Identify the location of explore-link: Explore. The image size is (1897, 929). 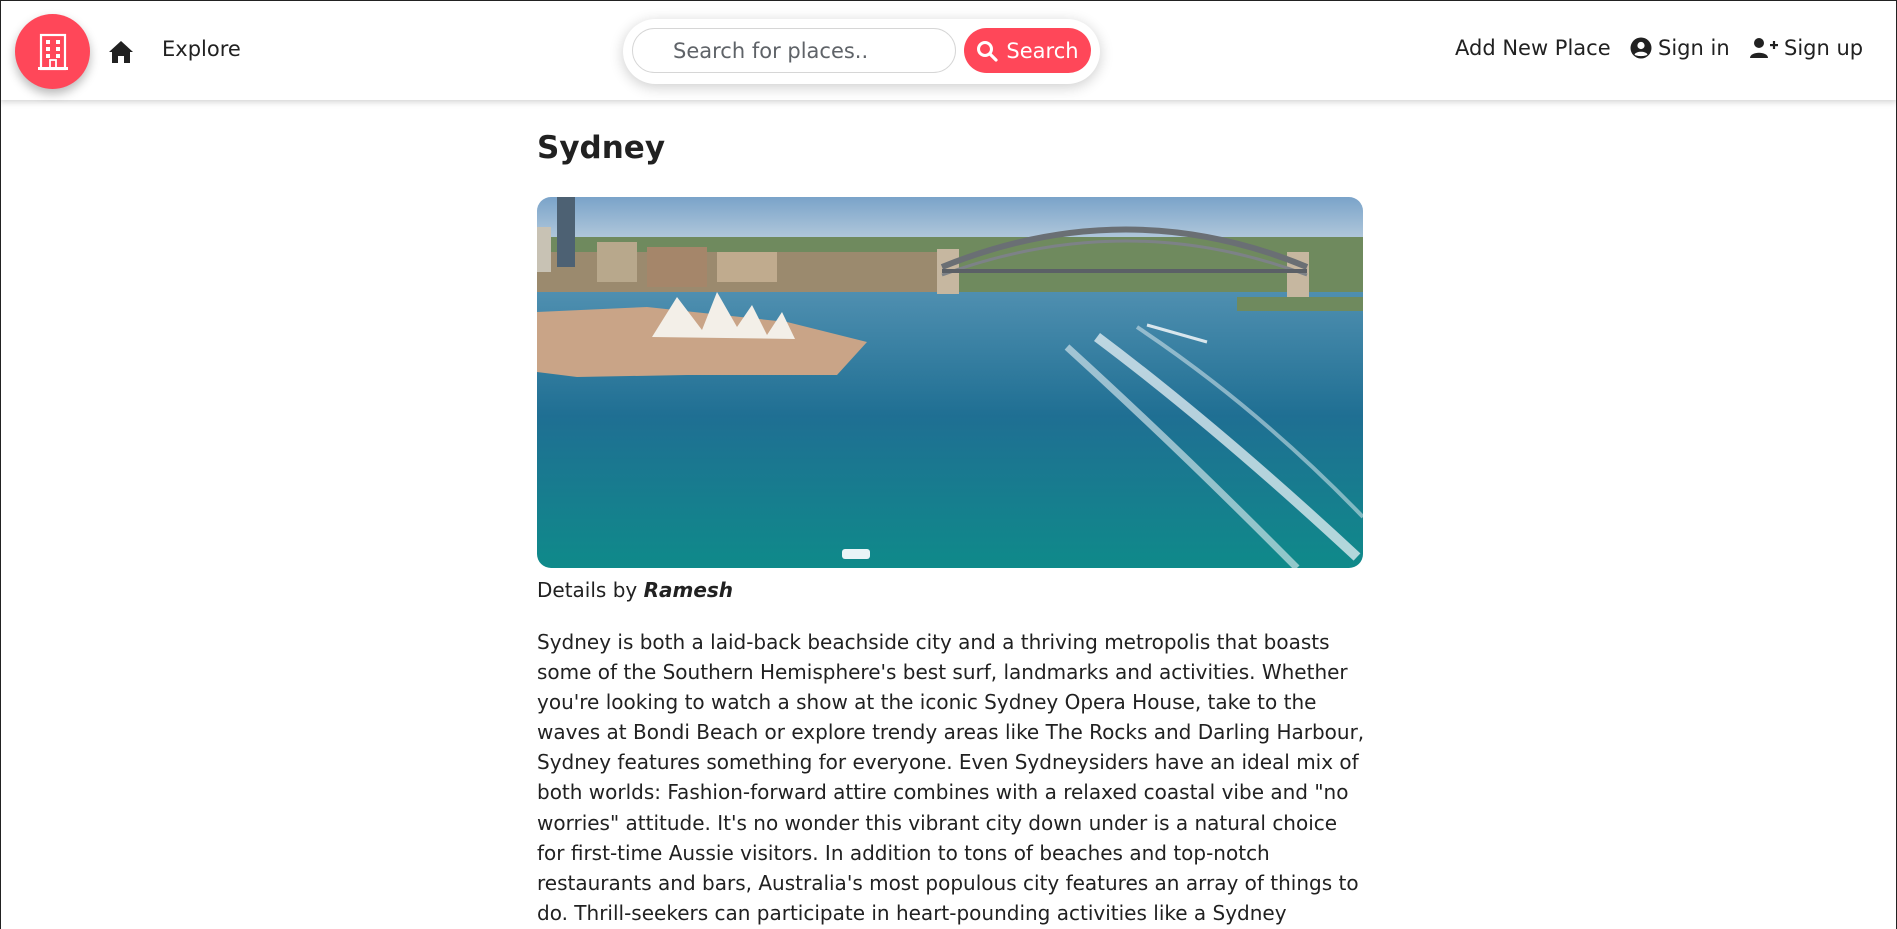
(201, 49).